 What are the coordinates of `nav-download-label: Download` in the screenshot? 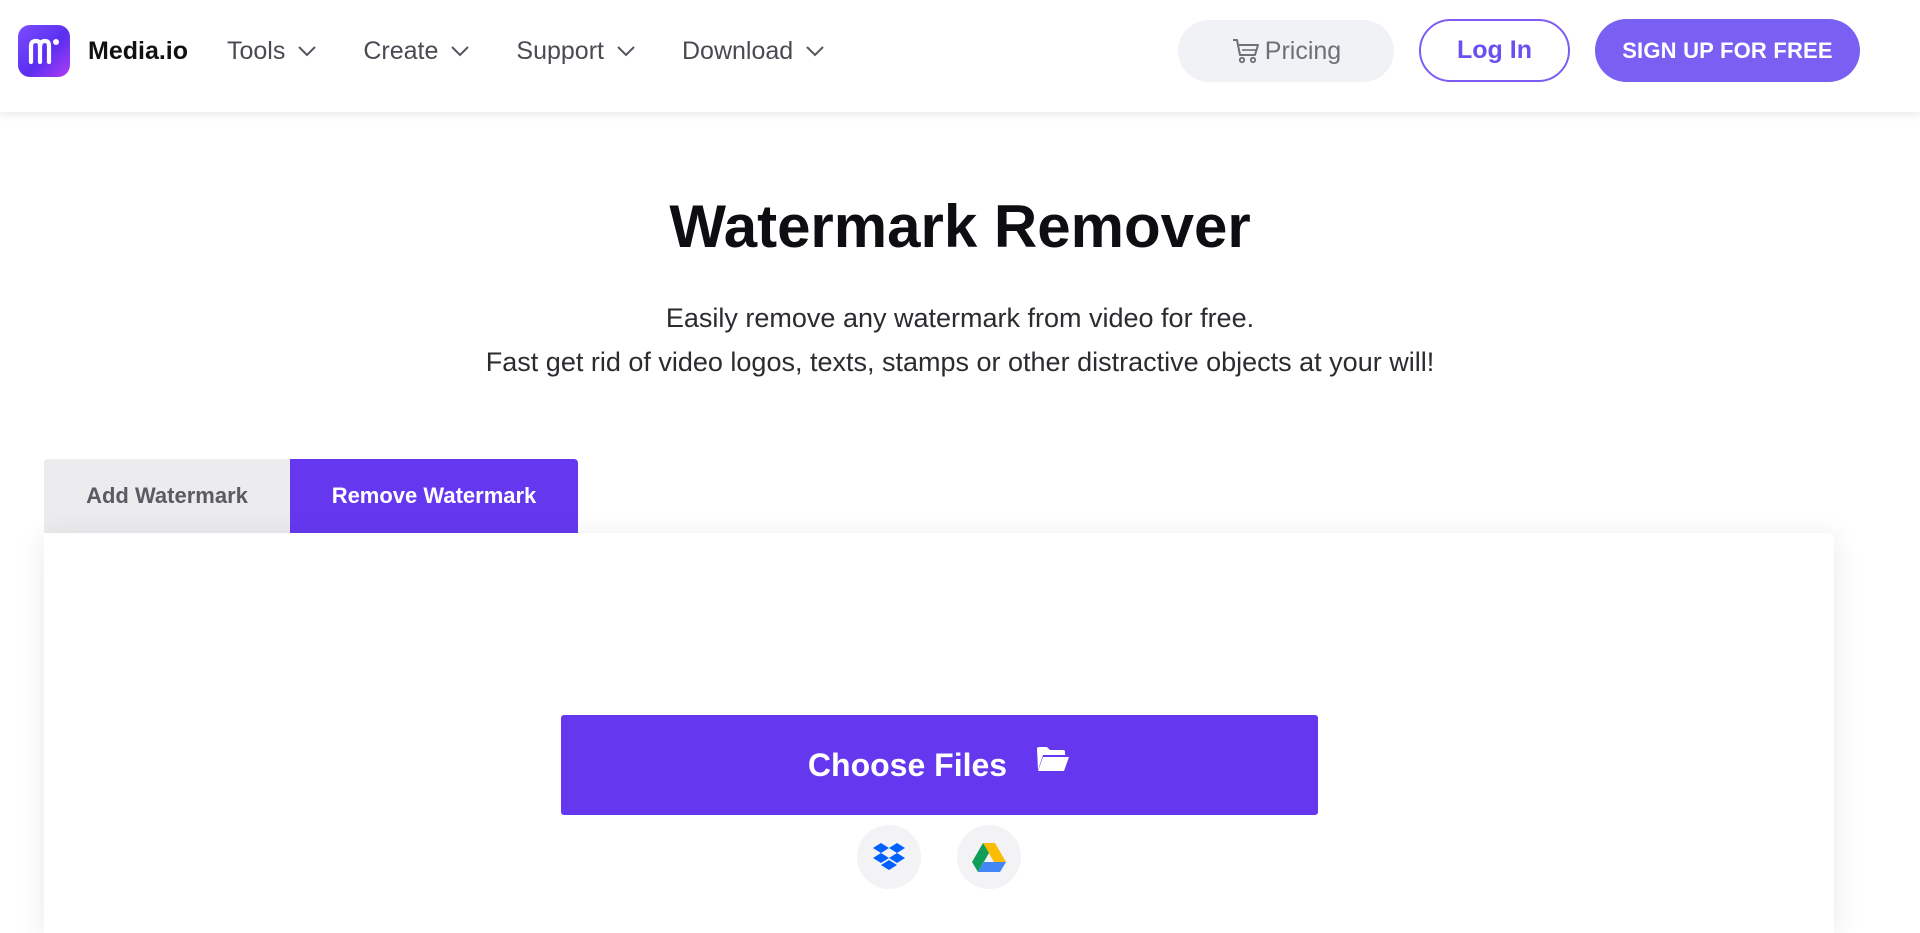 It's located at (737, 50).